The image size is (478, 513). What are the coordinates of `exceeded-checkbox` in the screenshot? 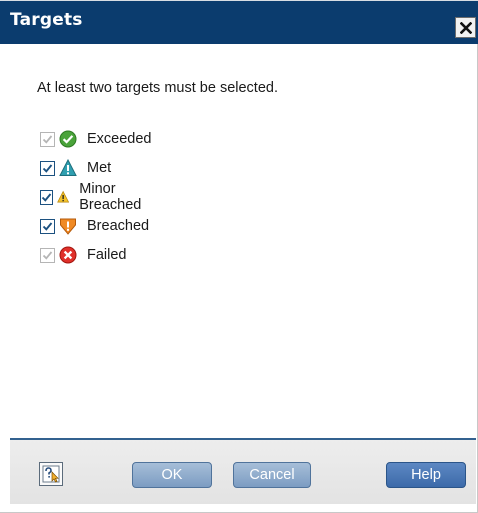 It's located at (47, 139).